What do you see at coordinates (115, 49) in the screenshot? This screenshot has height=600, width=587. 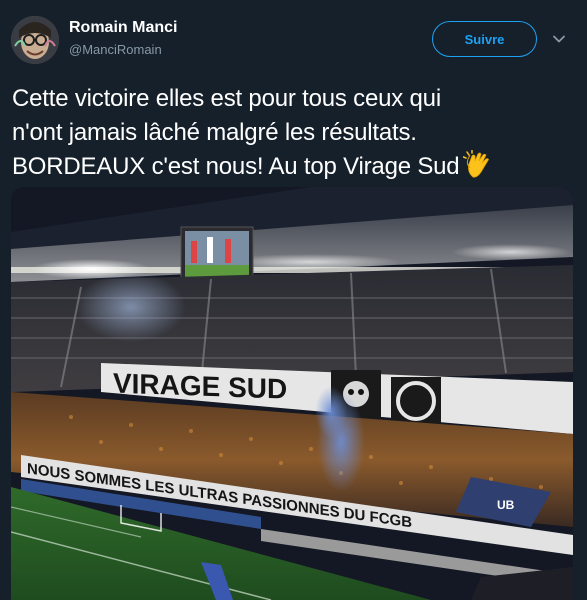 I see `user-handle: @ManciRomain` at bounding box center [115, 49].